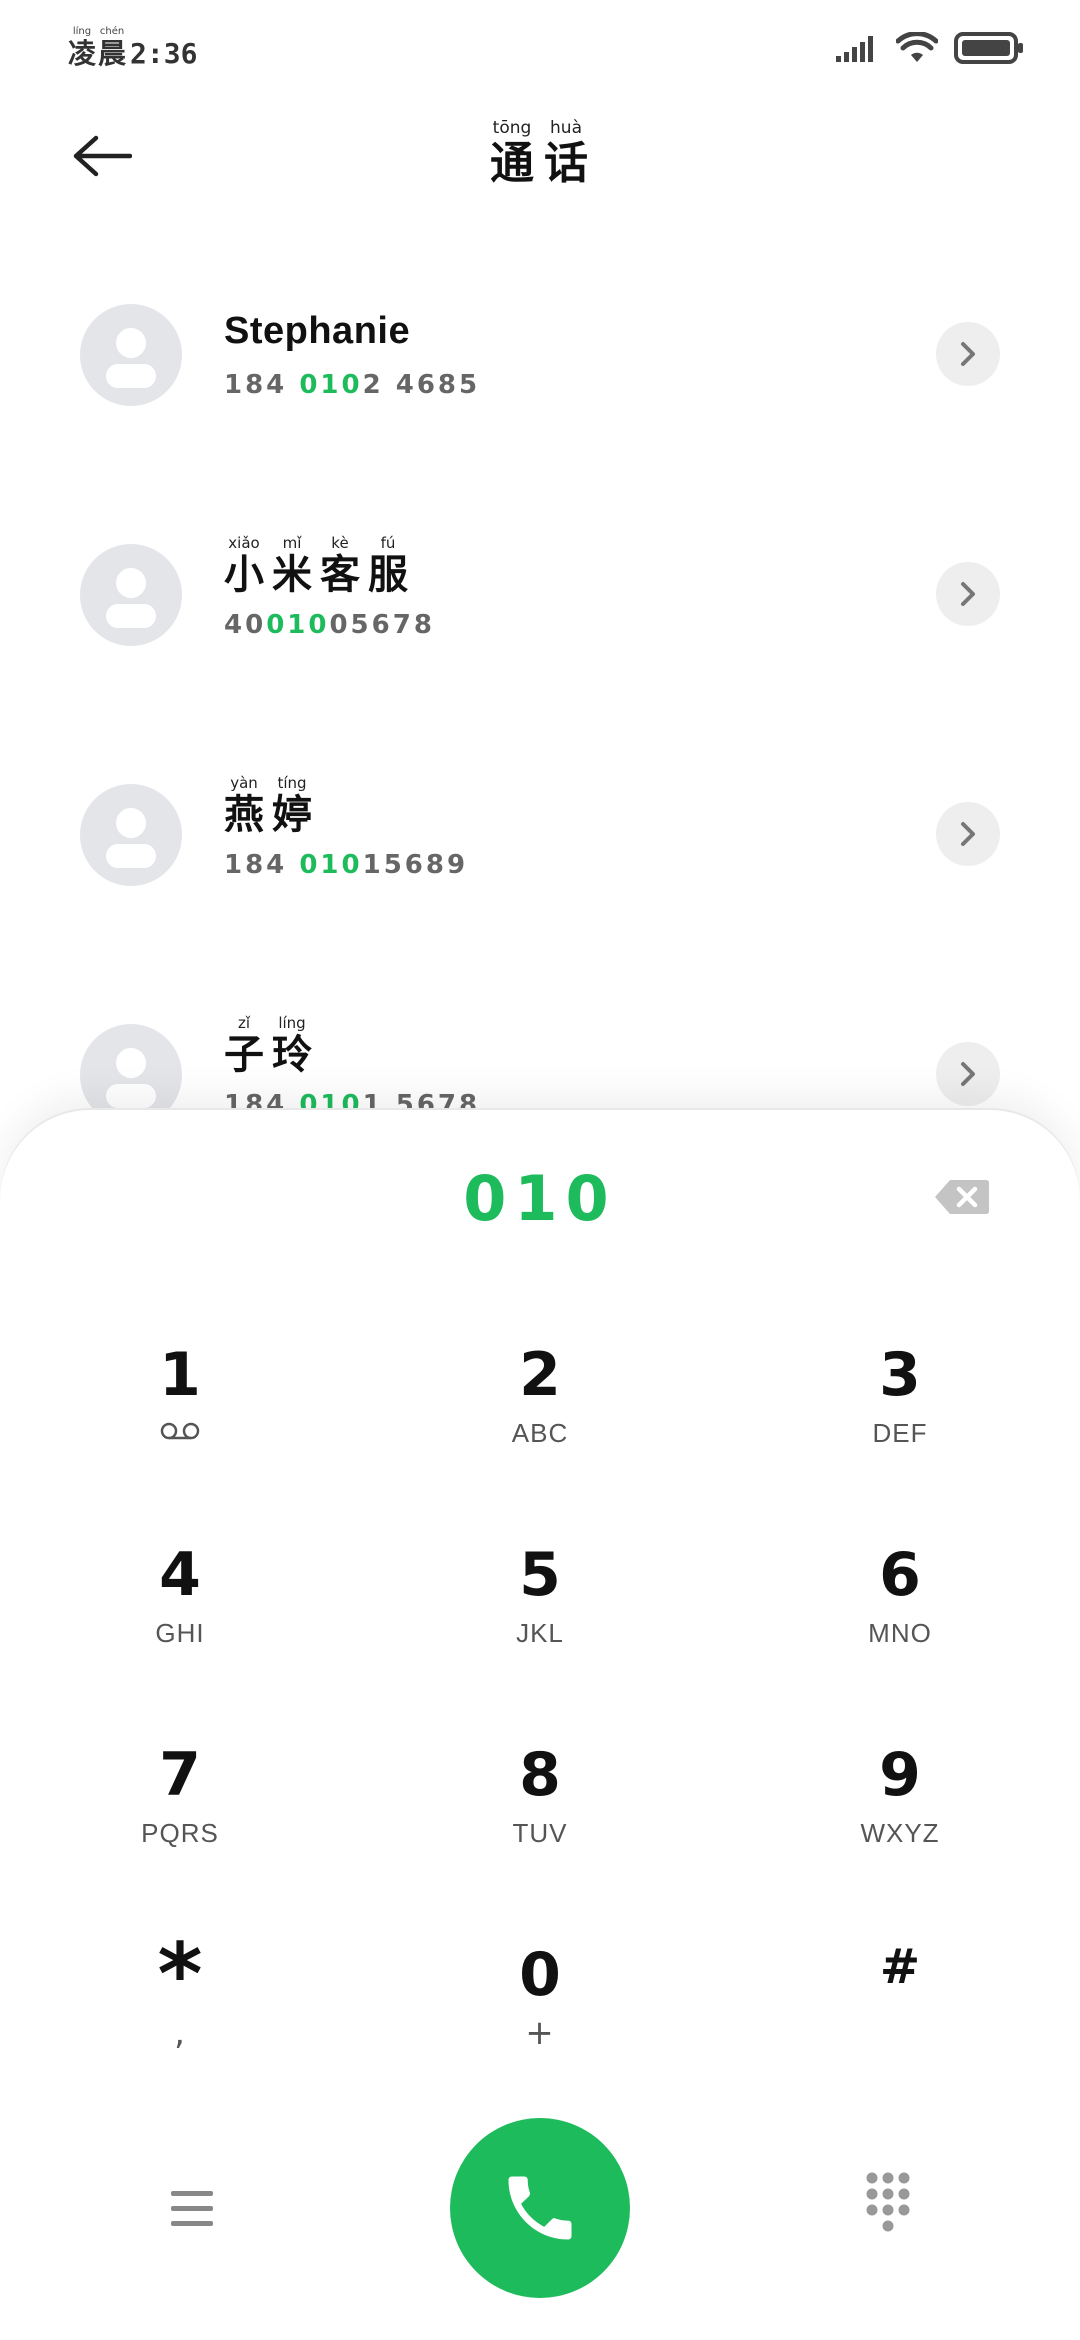  What do you see at coordinates (540, 1775) in the screenshot?
I see `key-digit: 8` at bounding box center [540, 1775].